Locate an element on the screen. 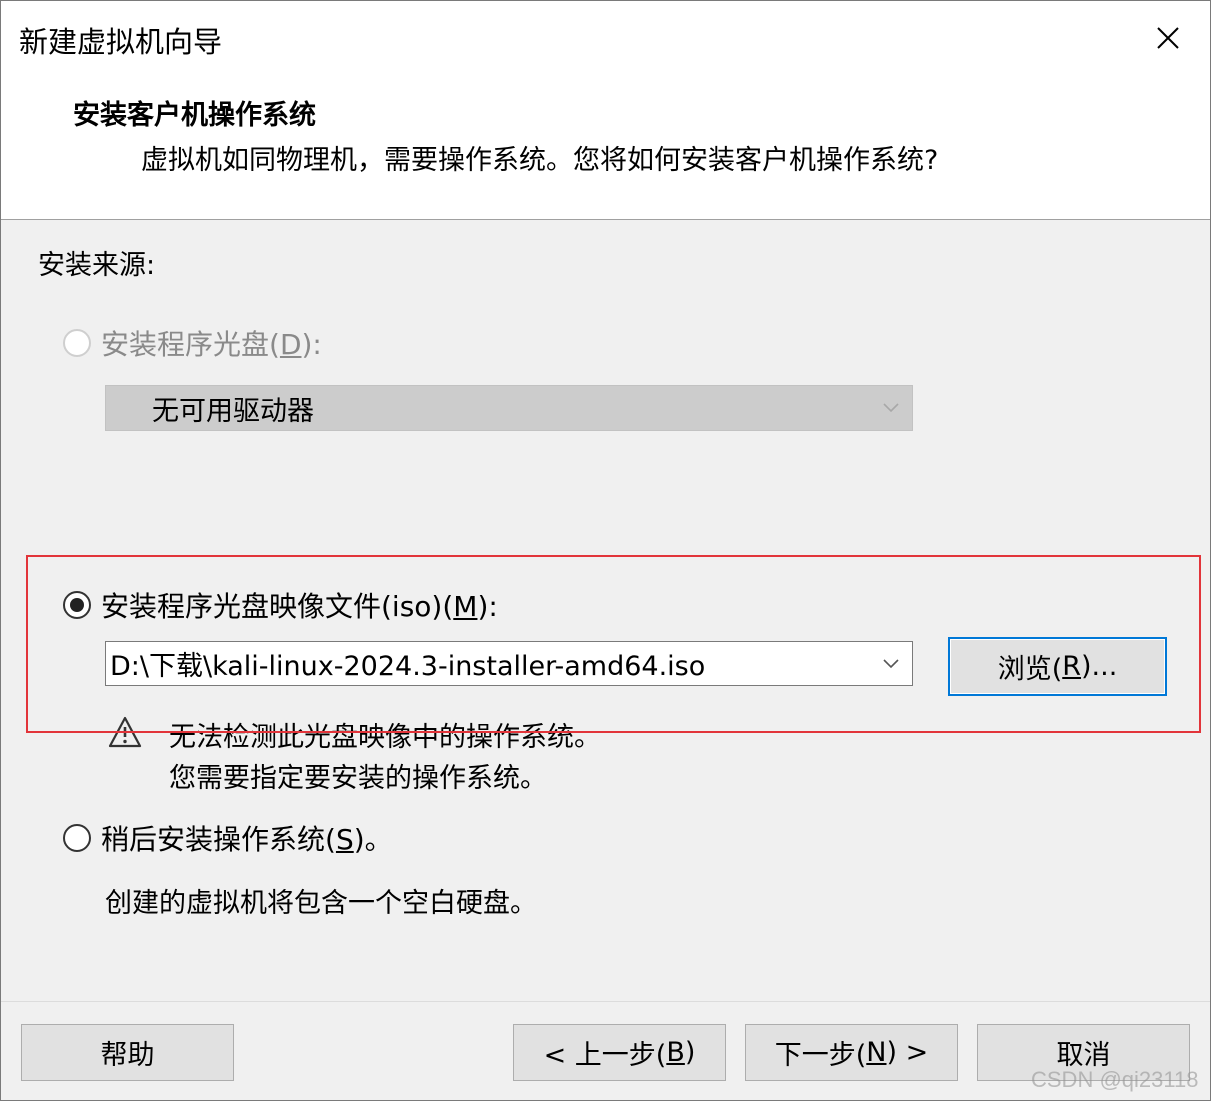 Image resolution: width=1211 pixels, height=1101 pixels. install-later-radio is located at coordinates (77, 838).